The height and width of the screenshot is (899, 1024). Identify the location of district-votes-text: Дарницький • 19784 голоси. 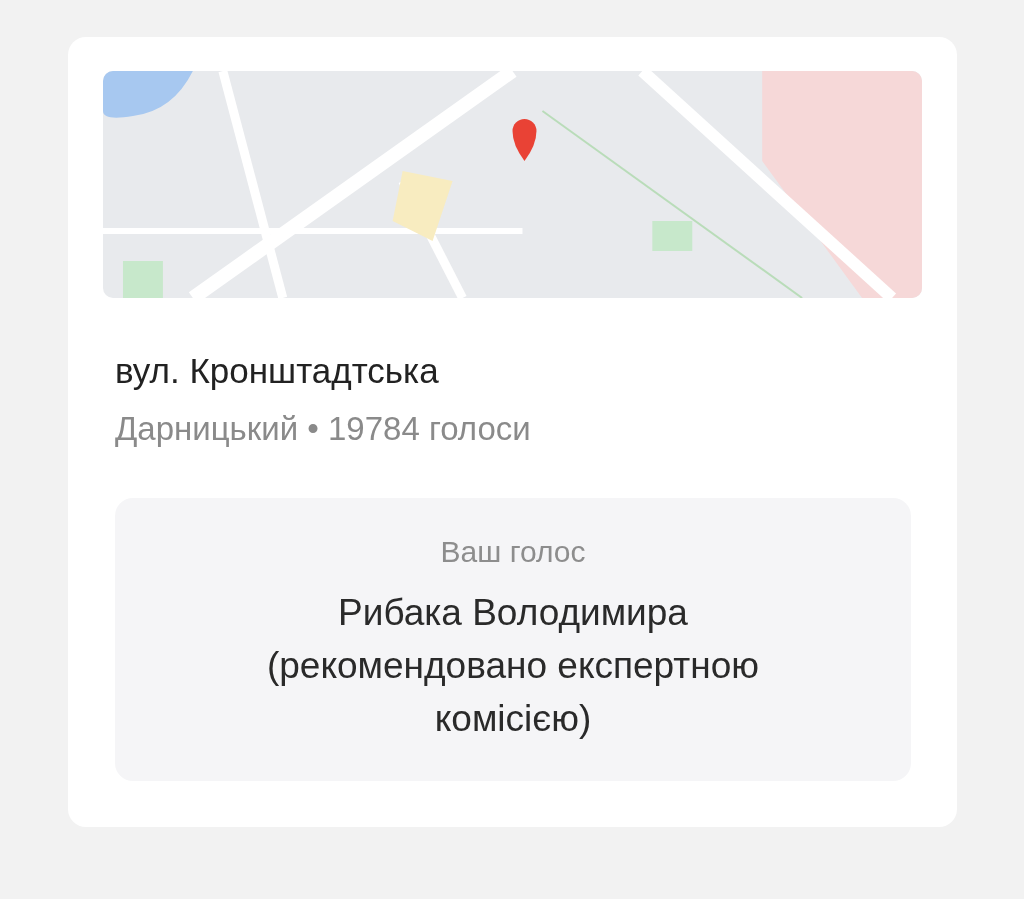
(323, 429).